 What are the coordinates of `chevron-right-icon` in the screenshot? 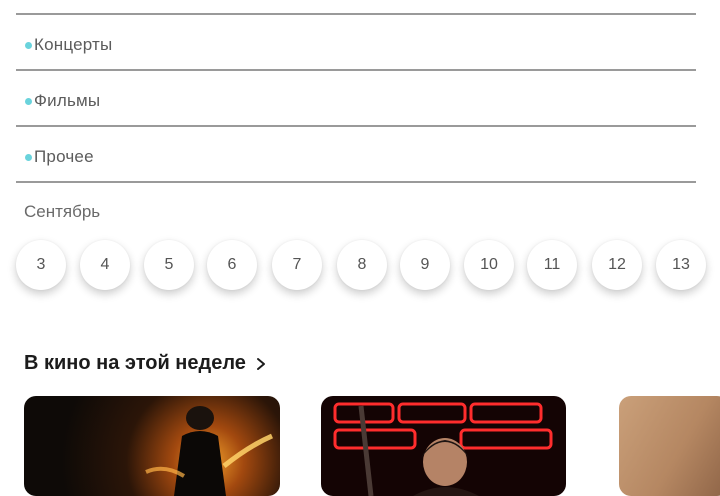 It's located at (260, 363).